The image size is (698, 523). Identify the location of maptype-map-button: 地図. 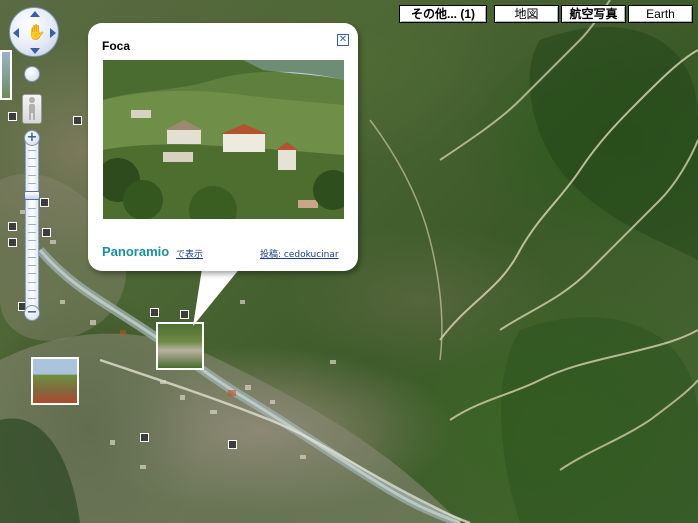
(526, 14).